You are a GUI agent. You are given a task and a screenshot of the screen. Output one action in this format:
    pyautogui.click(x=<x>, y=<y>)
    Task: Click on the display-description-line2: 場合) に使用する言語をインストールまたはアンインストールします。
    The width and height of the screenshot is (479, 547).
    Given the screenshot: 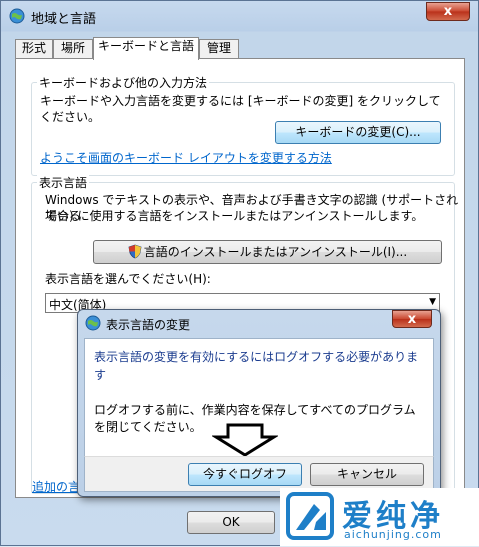 What is the action you would take?
    pyautogui.click(x=234, y=216)
    